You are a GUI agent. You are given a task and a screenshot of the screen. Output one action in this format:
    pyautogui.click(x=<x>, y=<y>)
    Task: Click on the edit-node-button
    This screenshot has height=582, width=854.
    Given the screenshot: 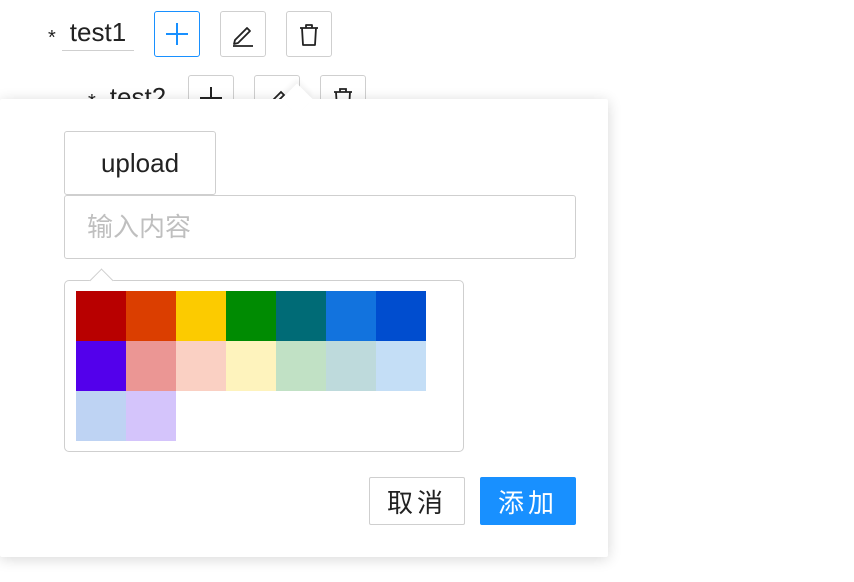 What is the action you would take?
    pyautogui.click(x=243, y=34)
    